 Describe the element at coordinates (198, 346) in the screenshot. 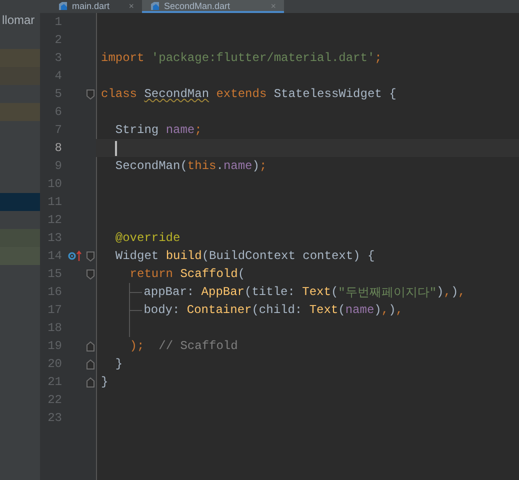

I see `code-comment: // Scaffold` at that location.